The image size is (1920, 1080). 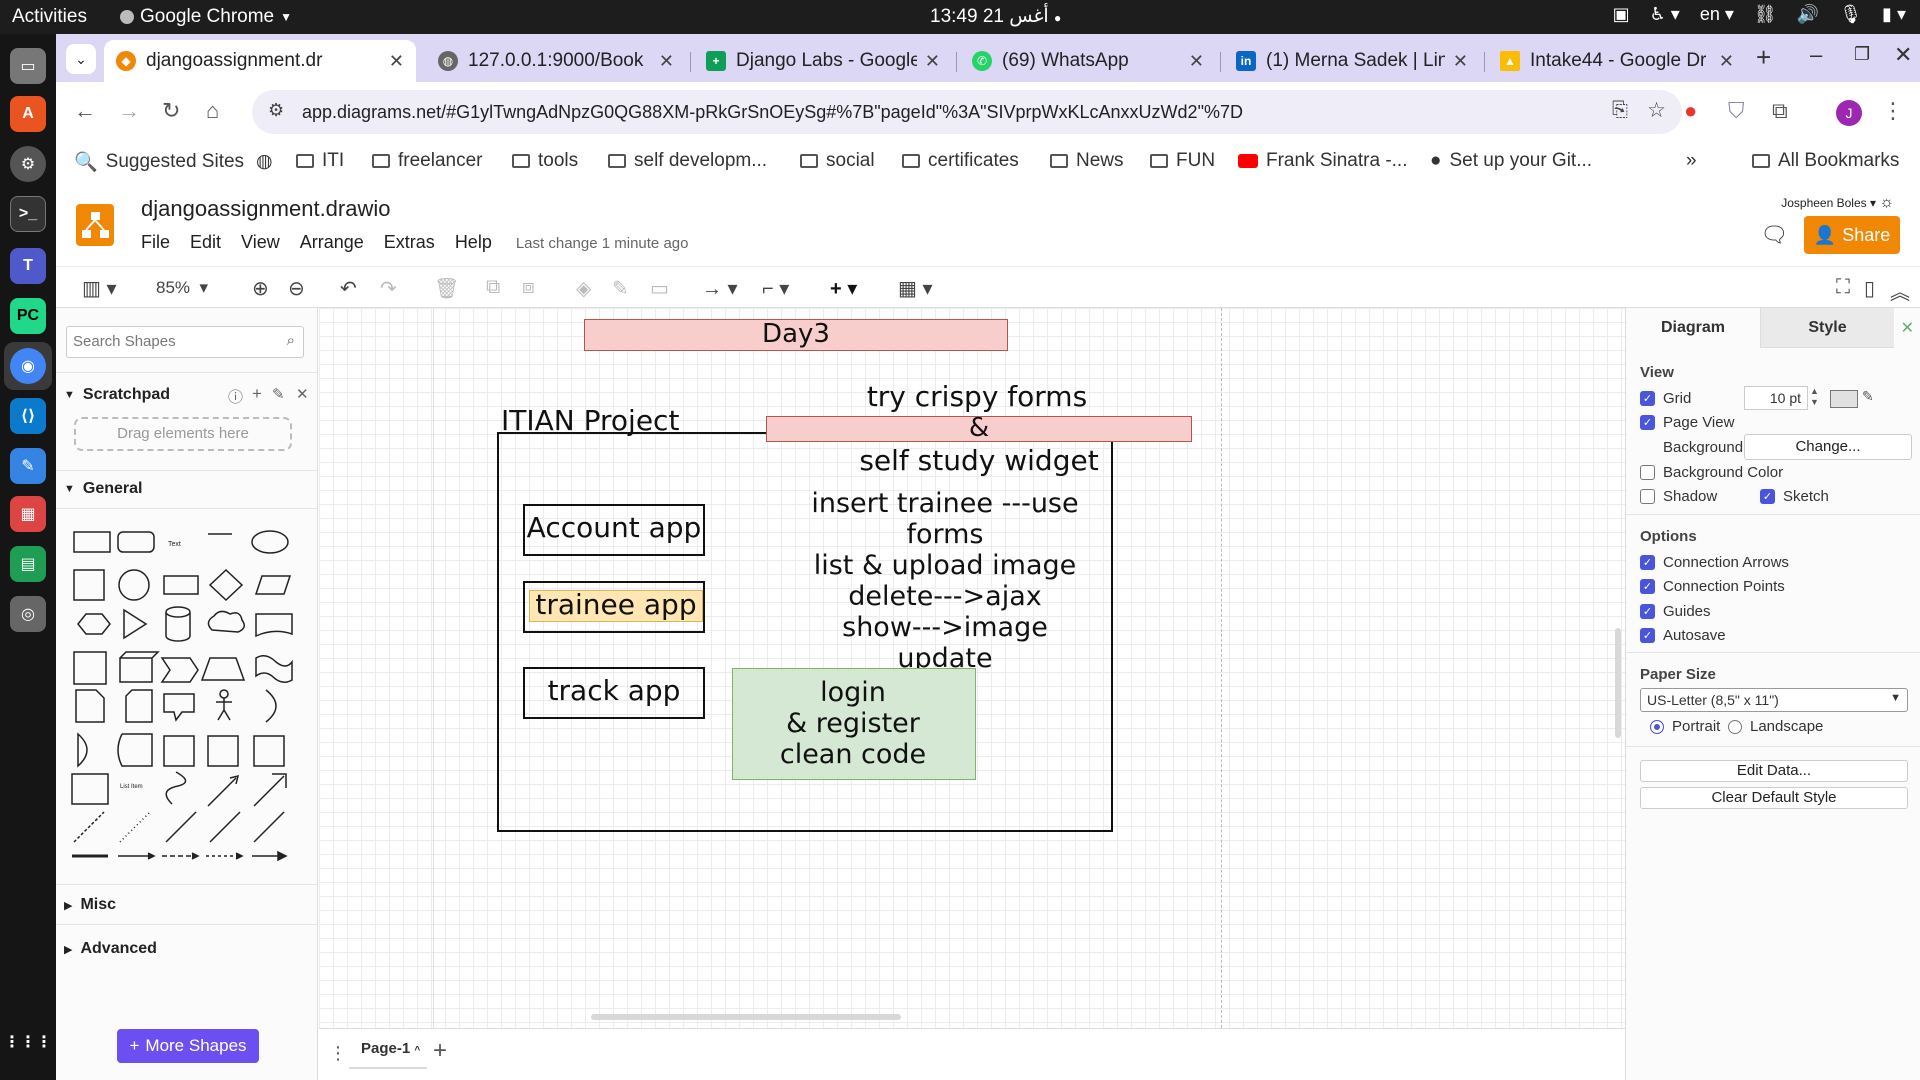 I want to click on redo-icon: ↷, so click(x=388, y=288).